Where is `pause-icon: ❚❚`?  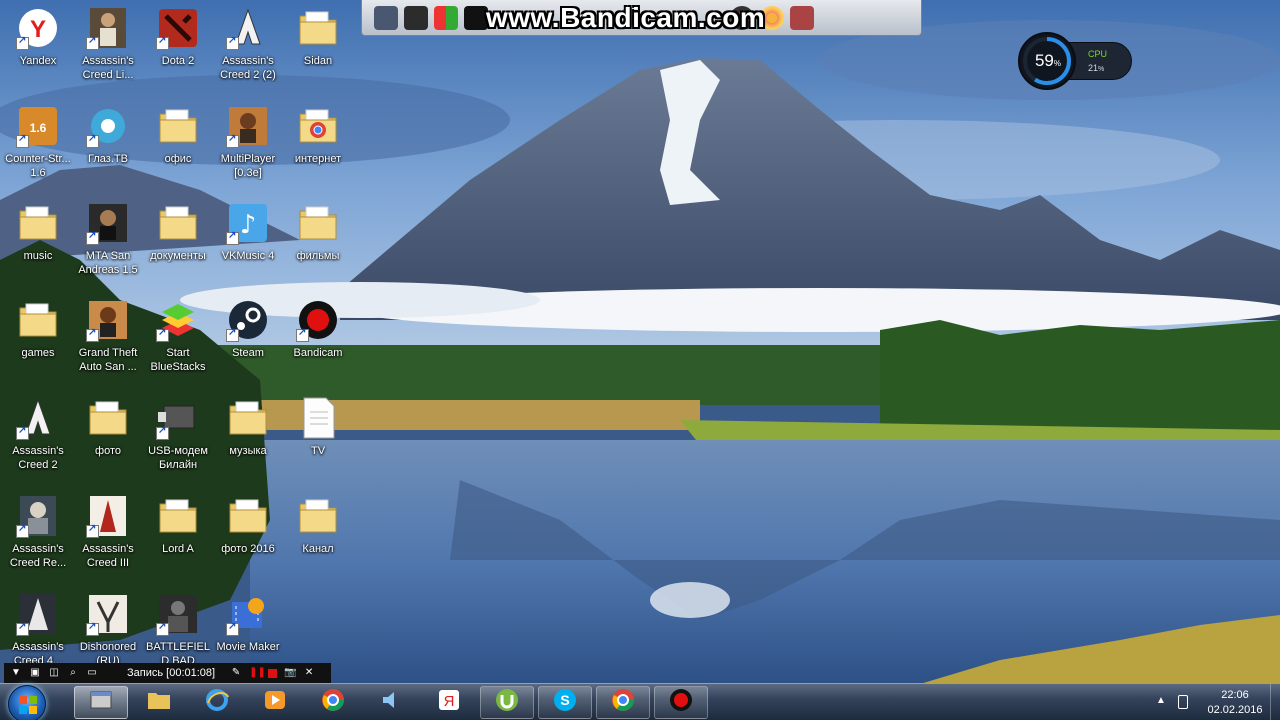 pause-icon: ❚❚ is located at coordinates (257, 673).